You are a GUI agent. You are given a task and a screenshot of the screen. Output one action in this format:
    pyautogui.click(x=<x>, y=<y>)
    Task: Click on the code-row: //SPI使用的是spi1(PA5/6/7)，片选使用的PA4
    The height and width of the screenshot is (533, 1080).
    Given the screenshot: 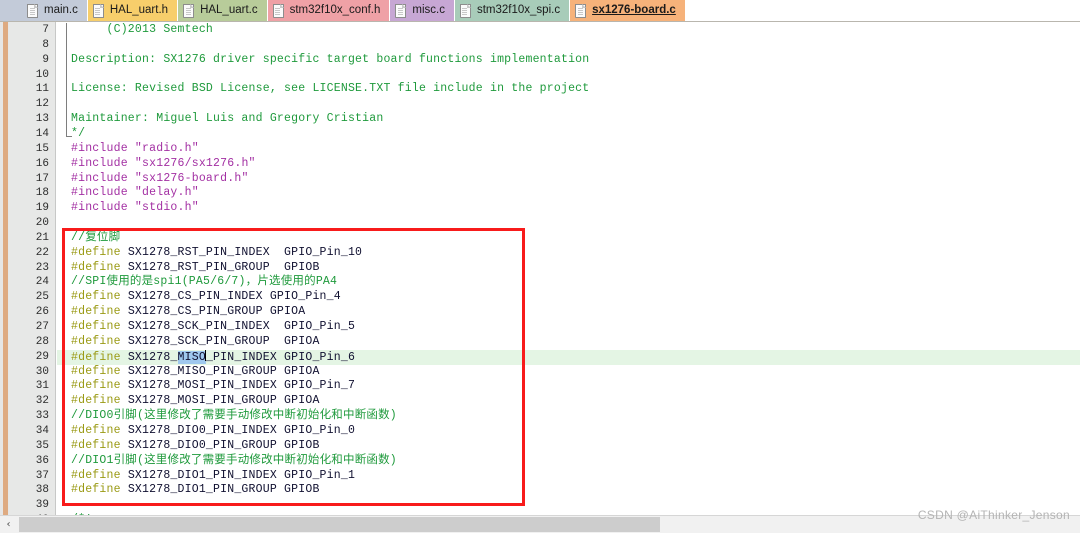 What is the action you would take?
    pyautogui.click(x=568, y=282)
    